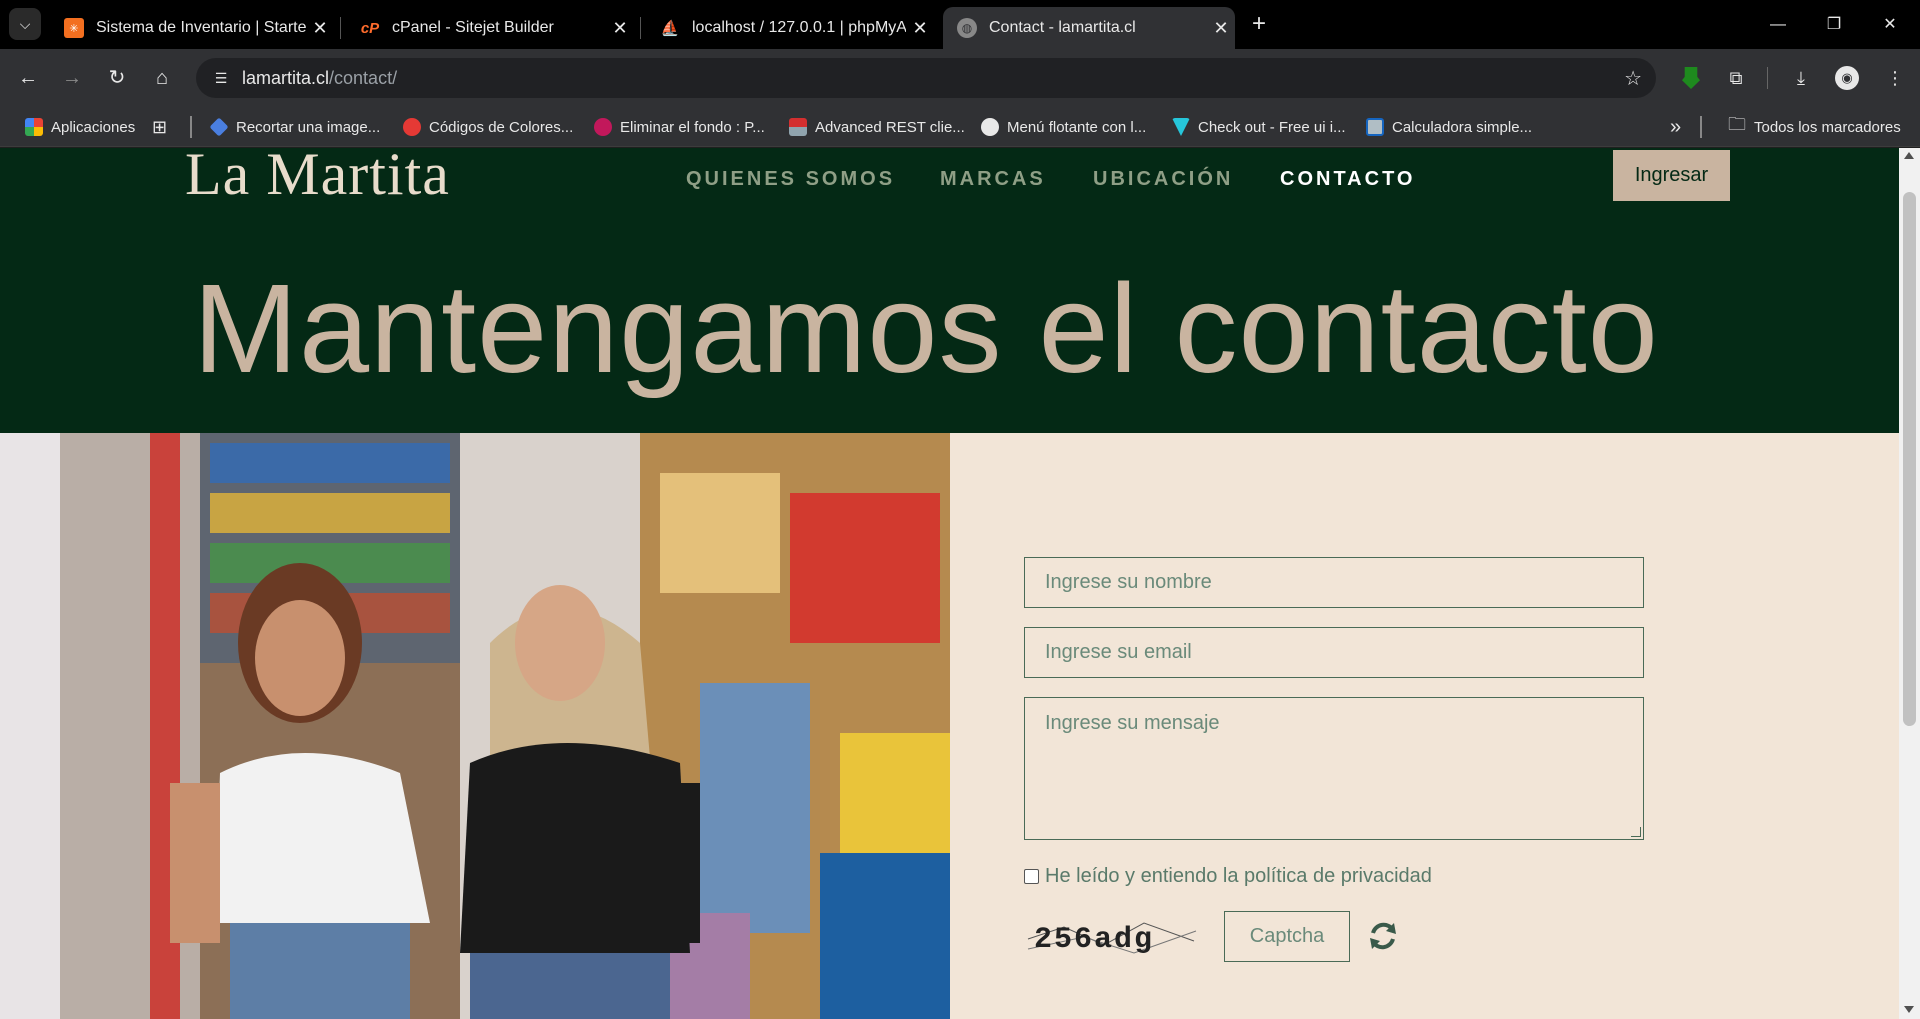 This screenshot has height=1019, width=1920. What do you see at coordinates (1736, 78) in the screenshot?
I see `extensions-puzzle-icon: ⧉` at bounding box center [1736, 78].